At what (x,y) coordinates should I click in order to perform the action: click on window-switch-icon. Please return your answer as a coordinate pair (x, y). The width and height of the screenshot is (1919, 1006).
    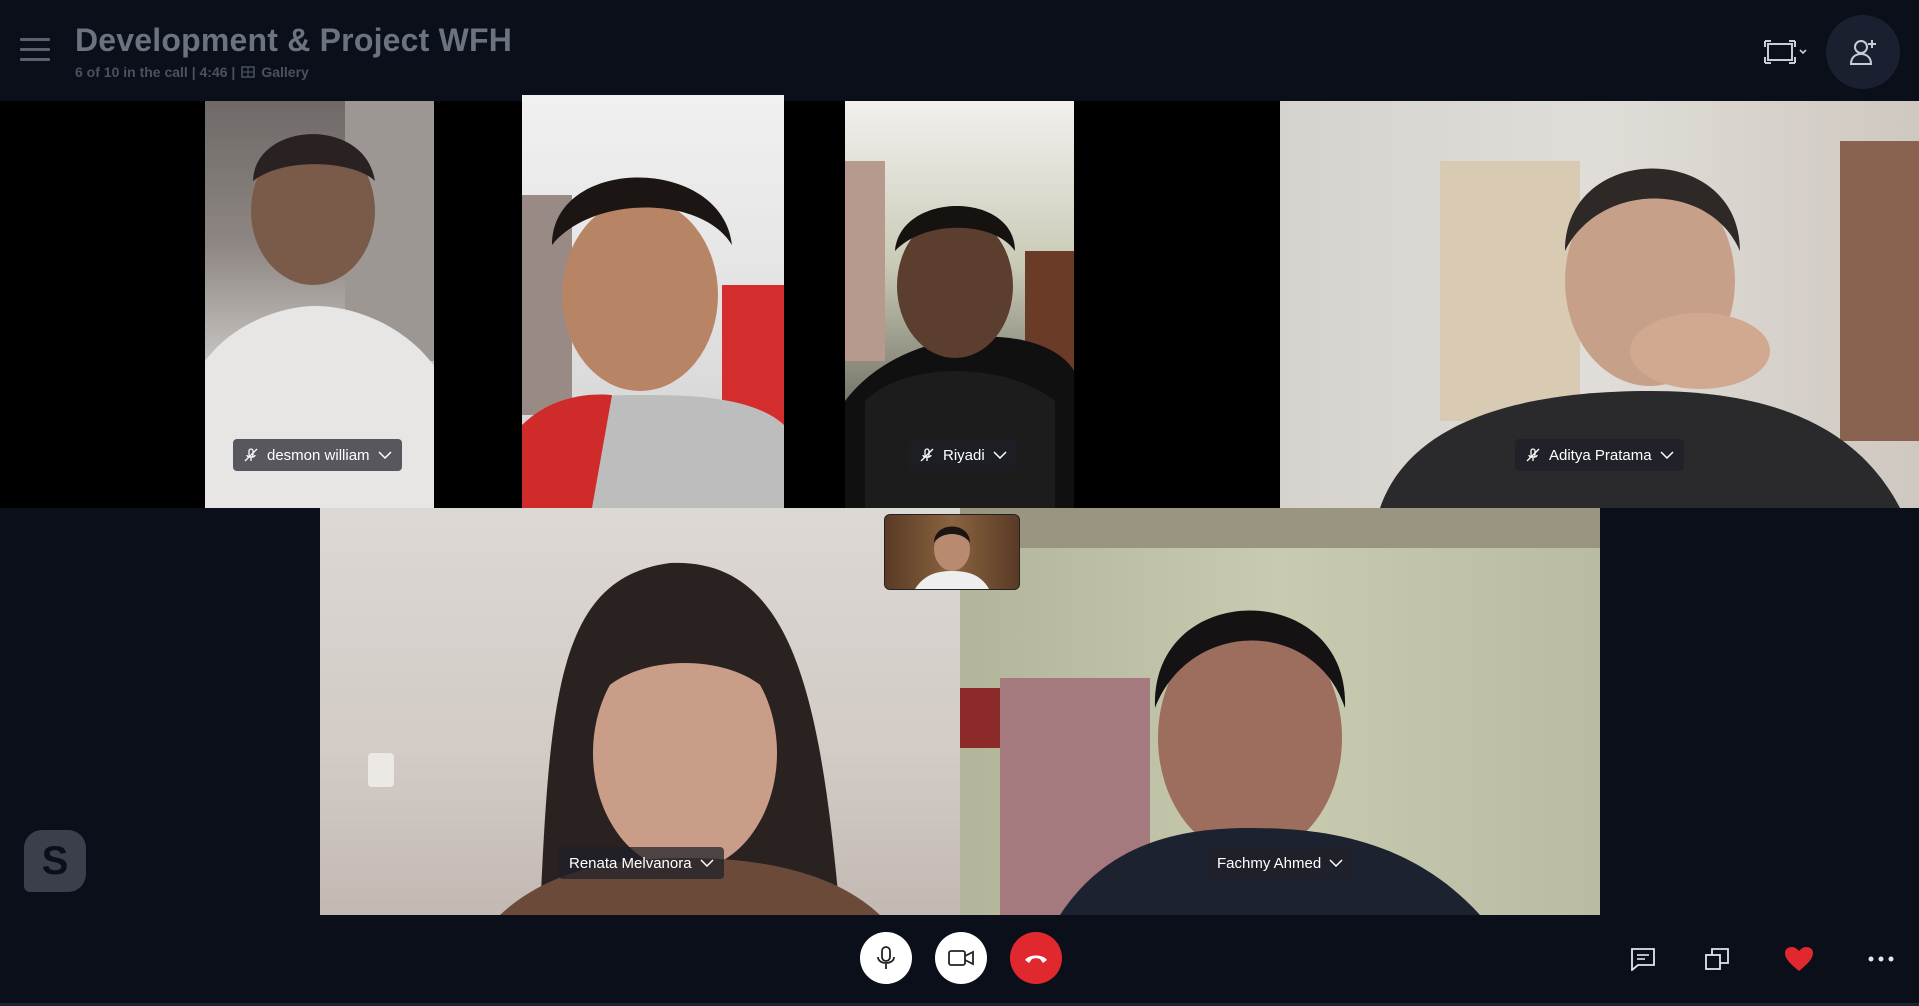
    Looking at the image, I should click on (1717, 959).